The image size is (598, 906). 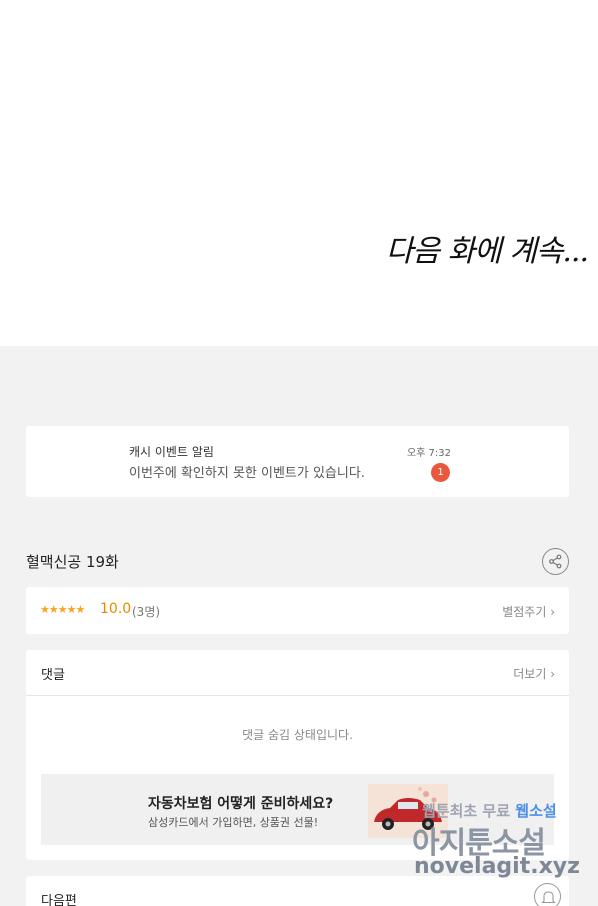 I want to click on ad-subtitle: 삼성카드에서 가입하면, 상품권 선물!, so click(x=233, y=822).